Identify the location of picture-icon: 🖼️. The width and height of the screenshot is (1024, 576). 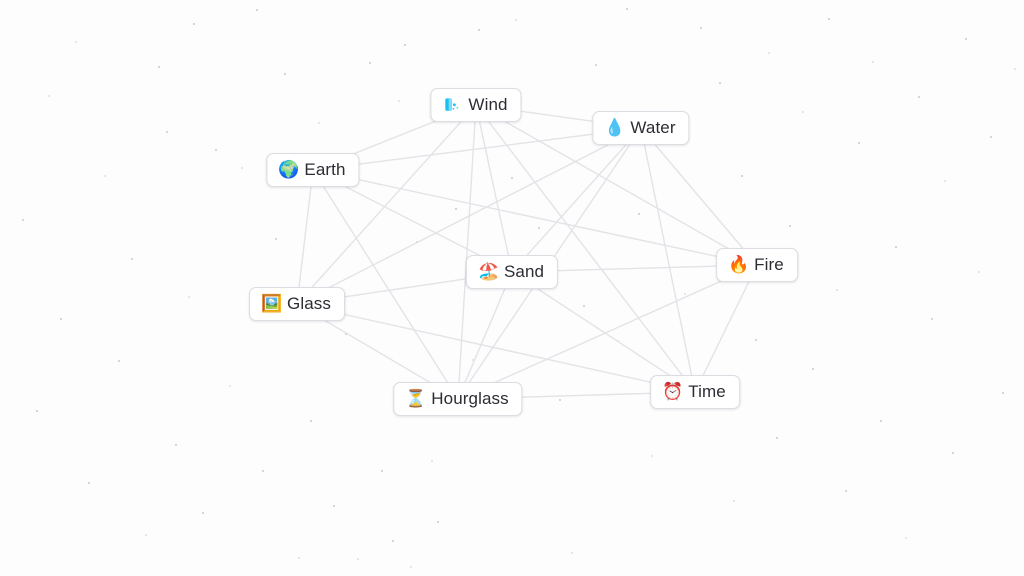
(272, 303).